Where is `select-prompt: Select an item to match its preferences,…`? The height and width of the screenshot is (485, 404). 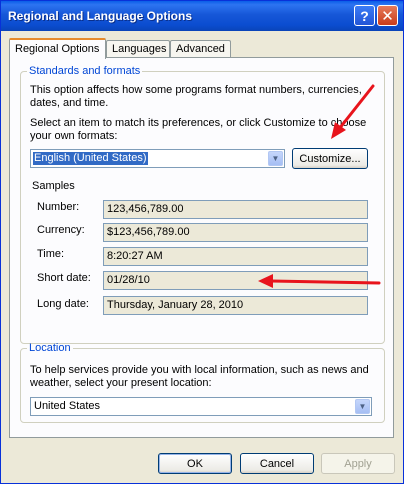 select-prompt: Select an item to match its preferences,… is located at coordinates (198, 129).